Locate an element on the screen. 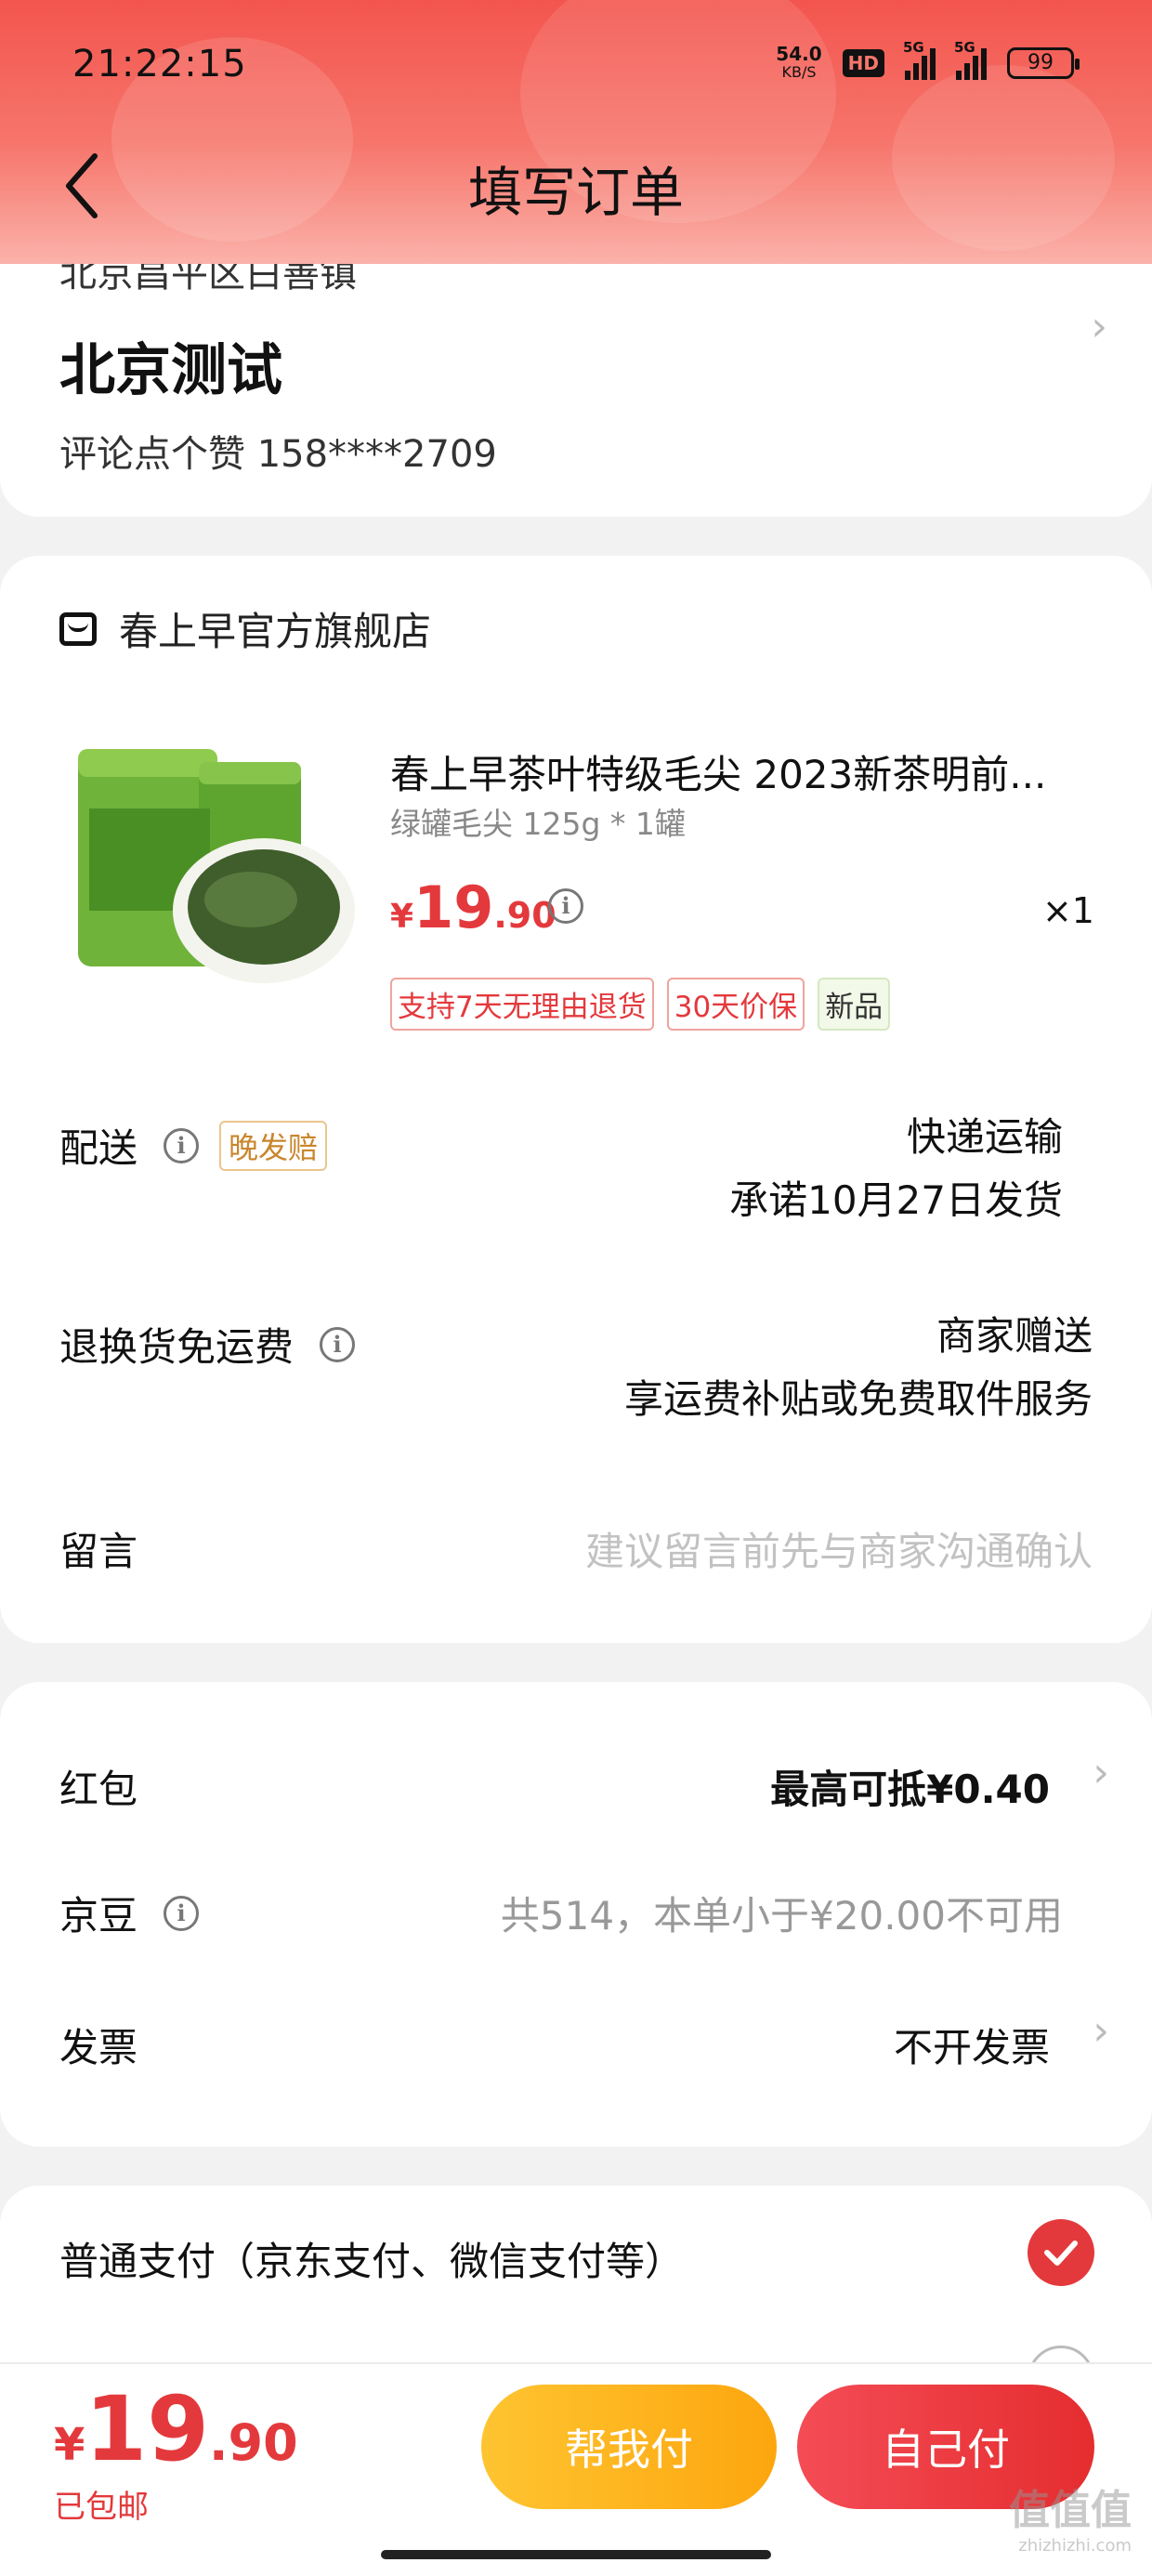 The image size is (1152, 2576). invoice-label: 发票 is located at coordinates (98, 2047).